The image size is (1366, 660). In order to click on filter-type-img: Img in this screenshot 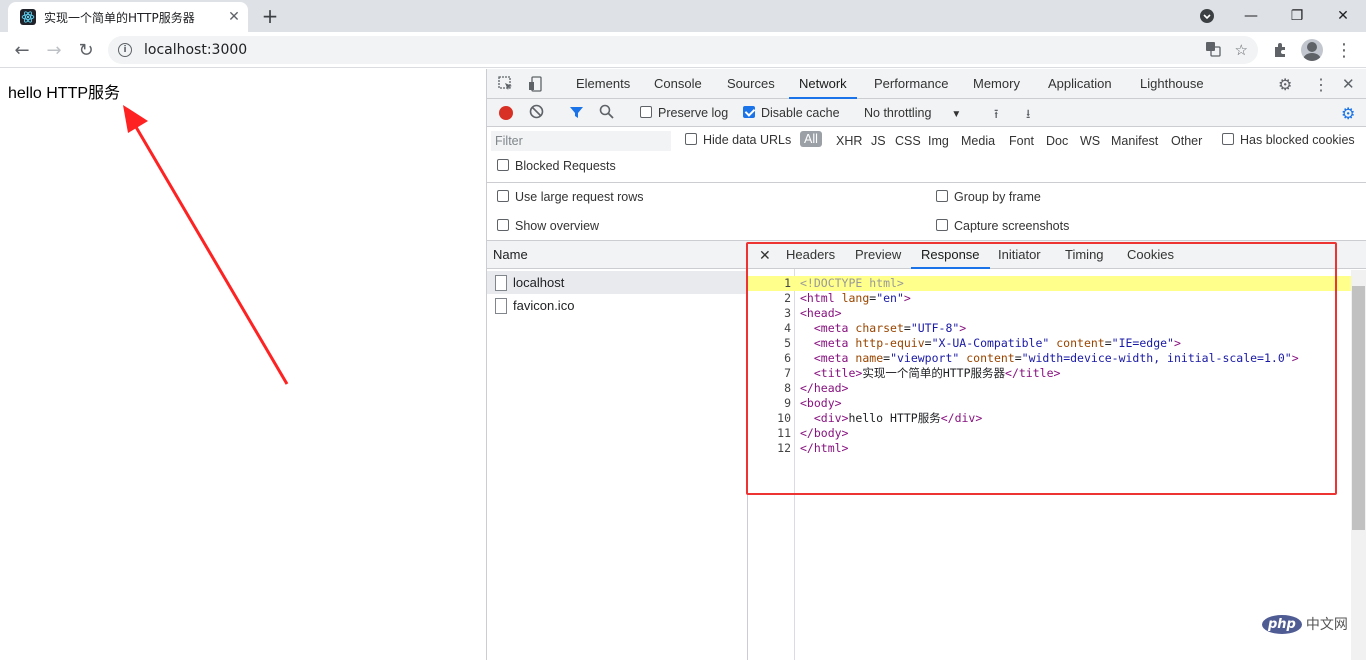, I will do `click(938, 141)`.